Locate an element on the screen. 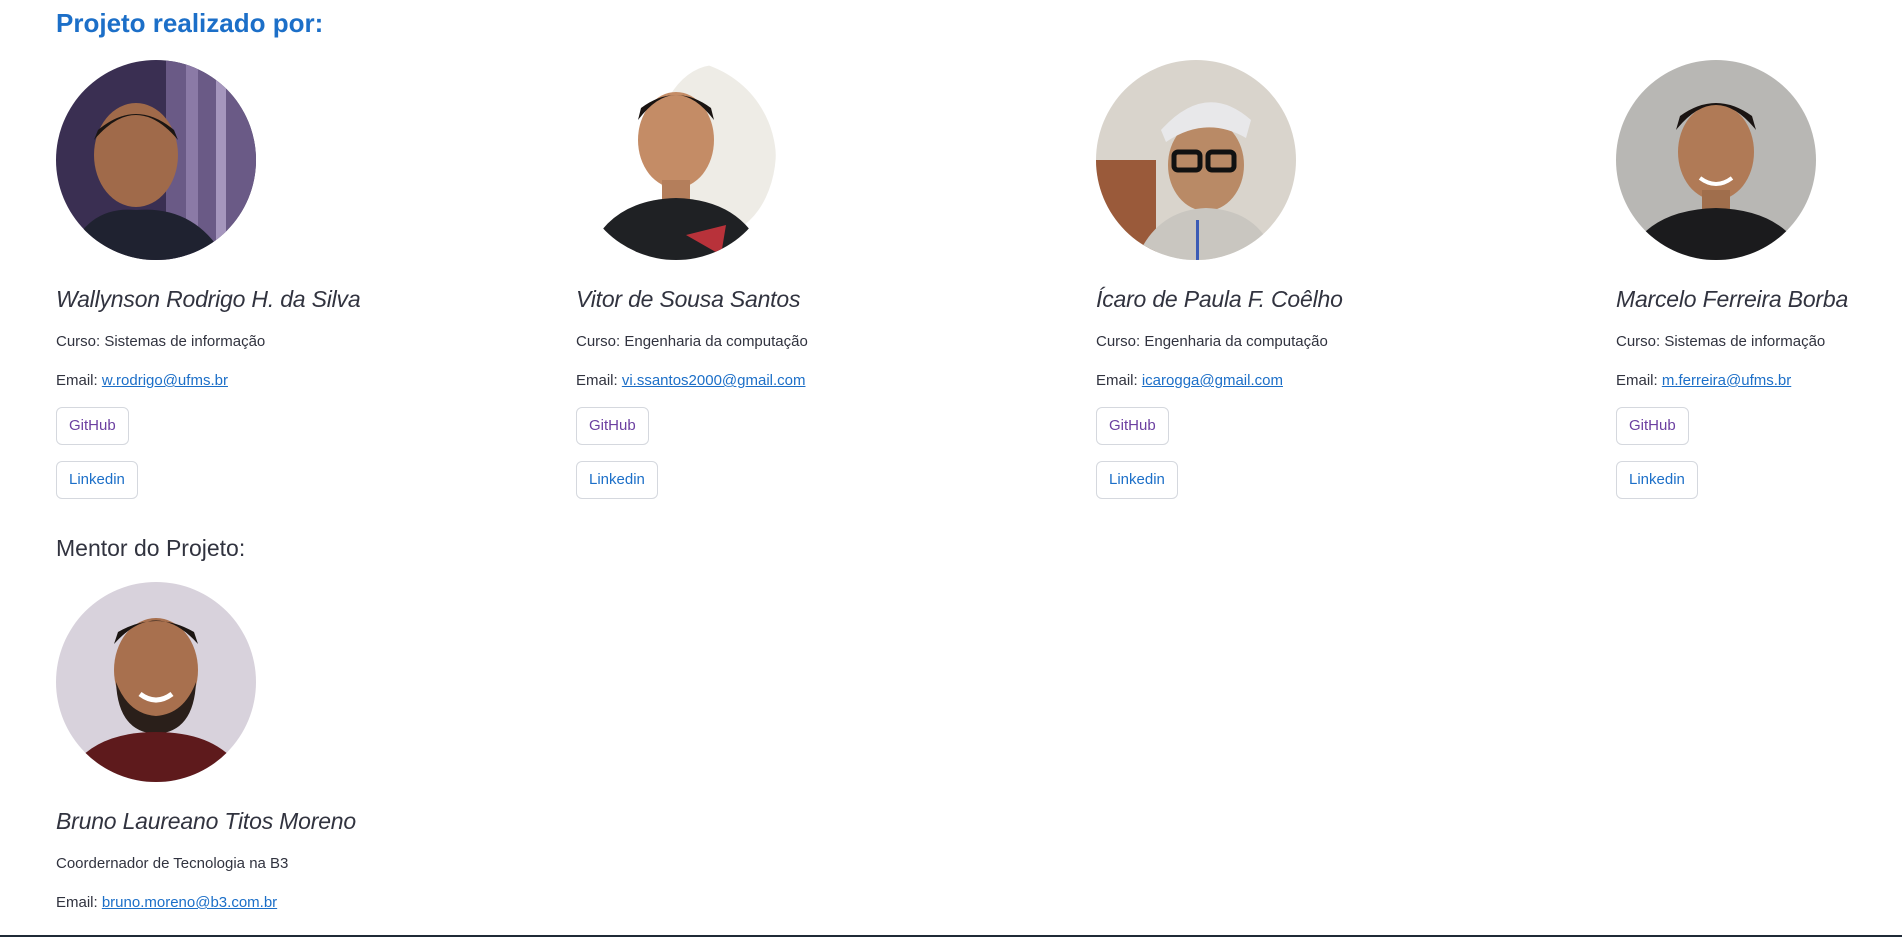  member-name: Marcelo Ferreira Borba is located at coordinates (1732, 299).